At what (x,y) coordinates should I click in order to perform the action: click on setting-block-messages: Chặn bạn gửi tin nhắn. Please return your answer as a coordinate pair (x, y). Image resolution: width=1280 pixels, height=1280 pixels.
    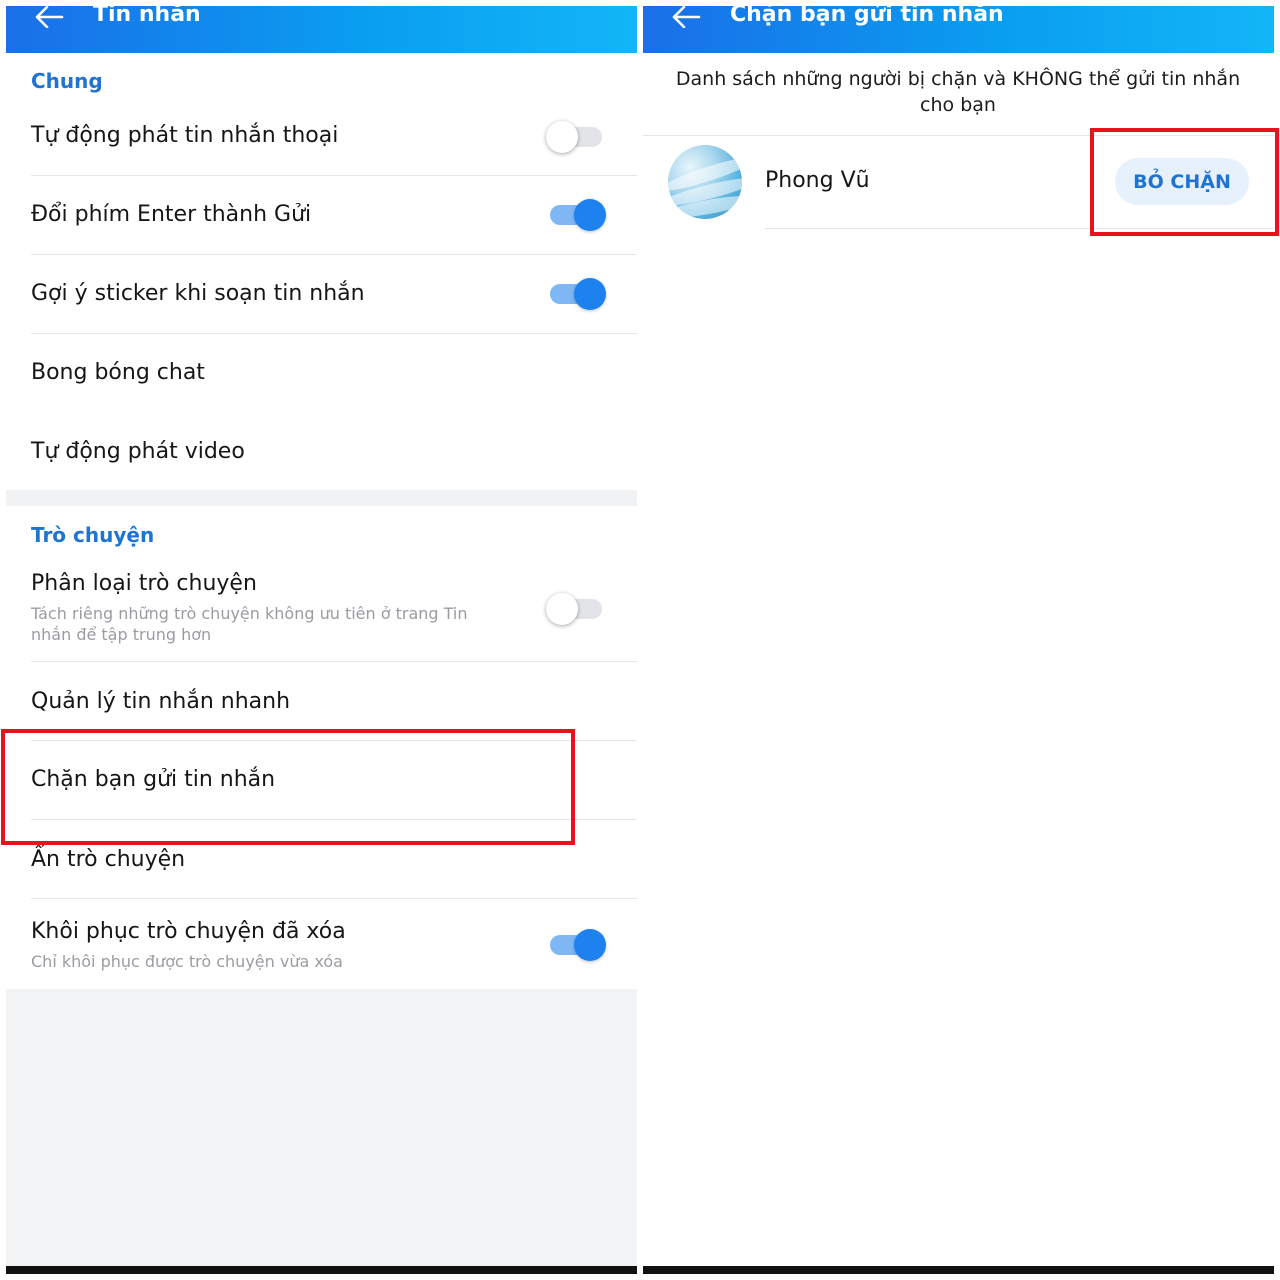
    Looking at the image, I should click on (321, 780).